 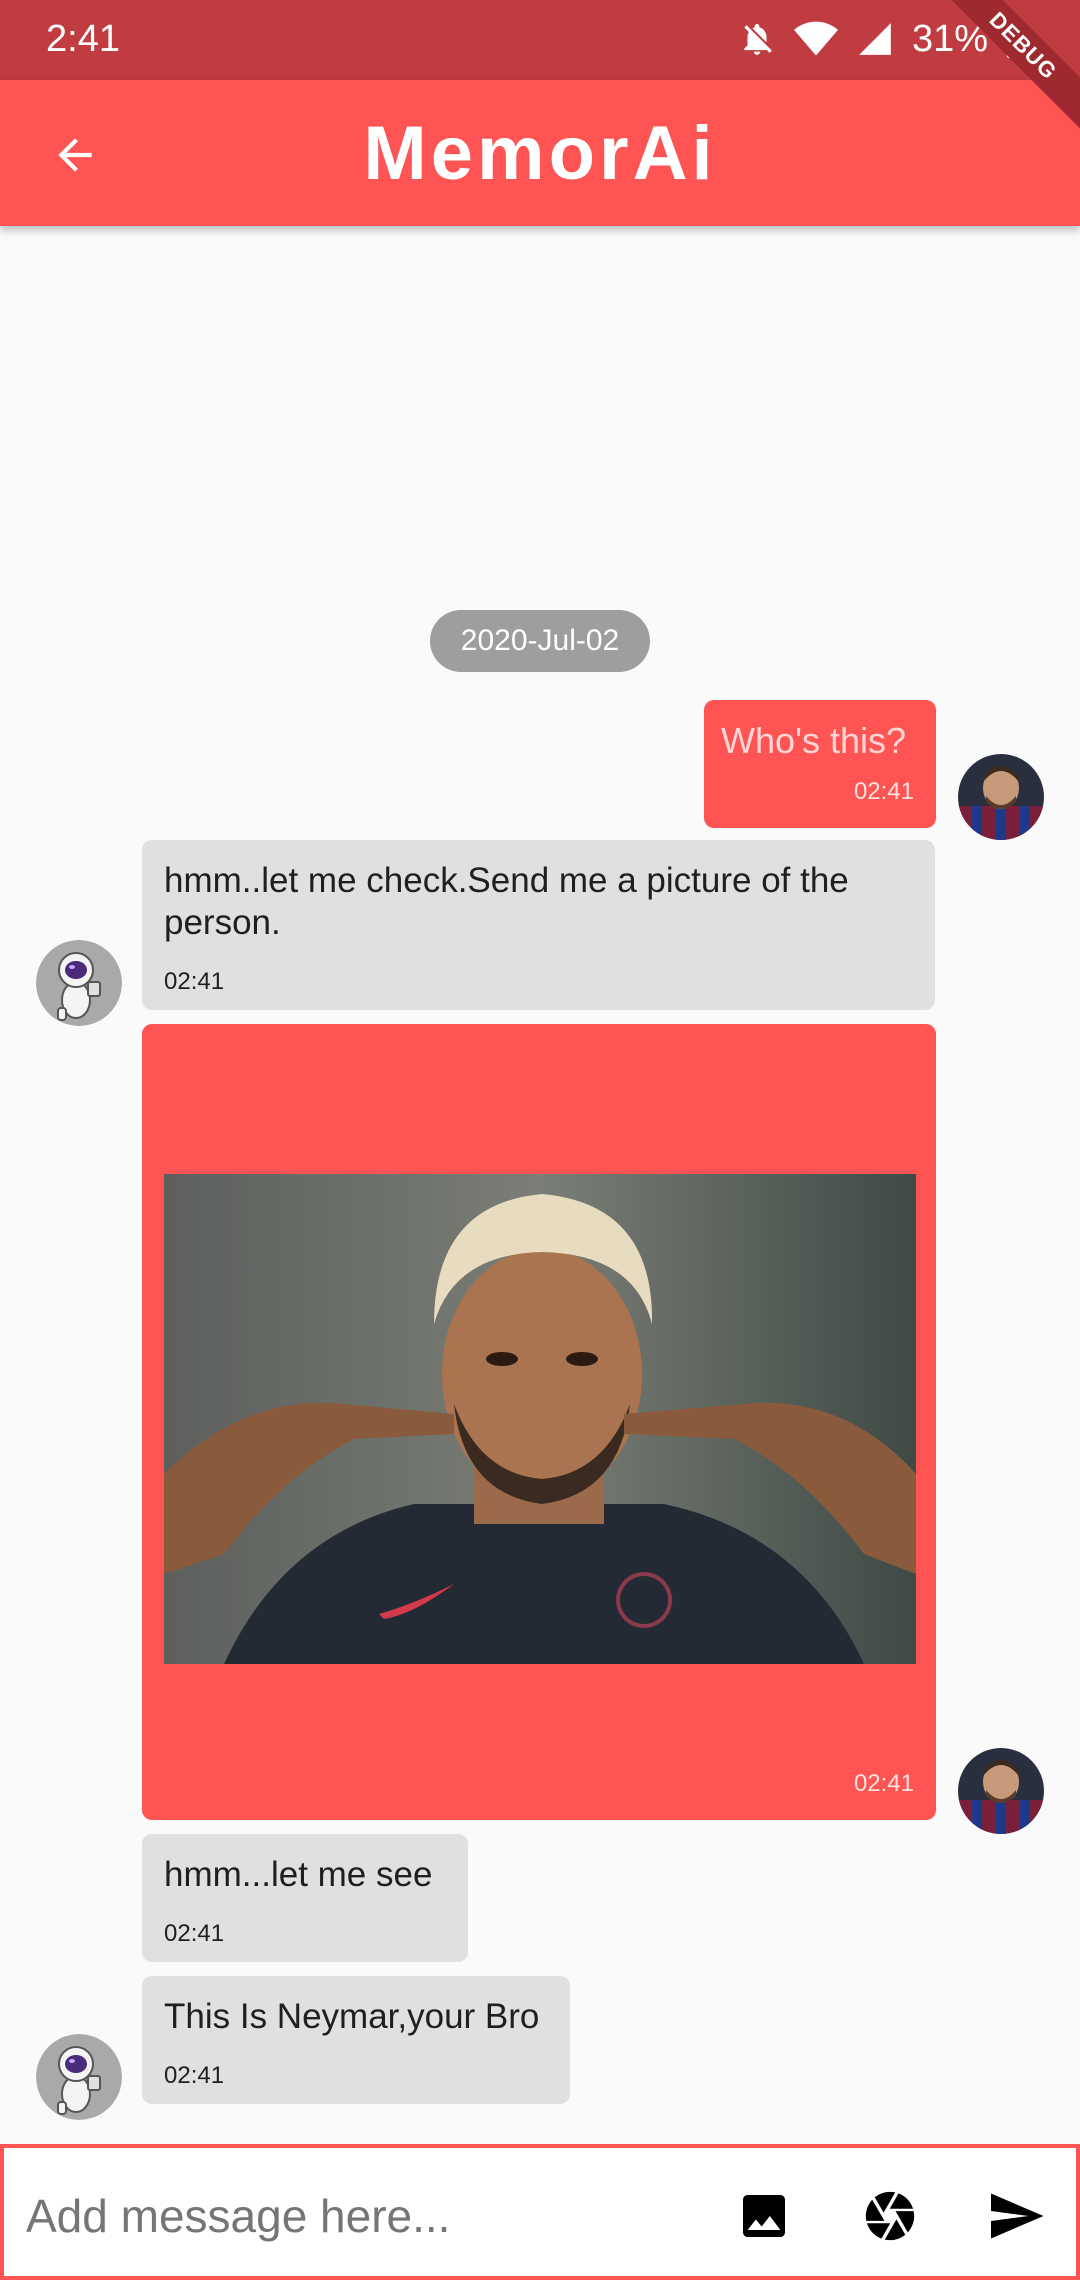 I want to click on user-message-bubble: Who's this? 02:41, so click(x=820, y=764).